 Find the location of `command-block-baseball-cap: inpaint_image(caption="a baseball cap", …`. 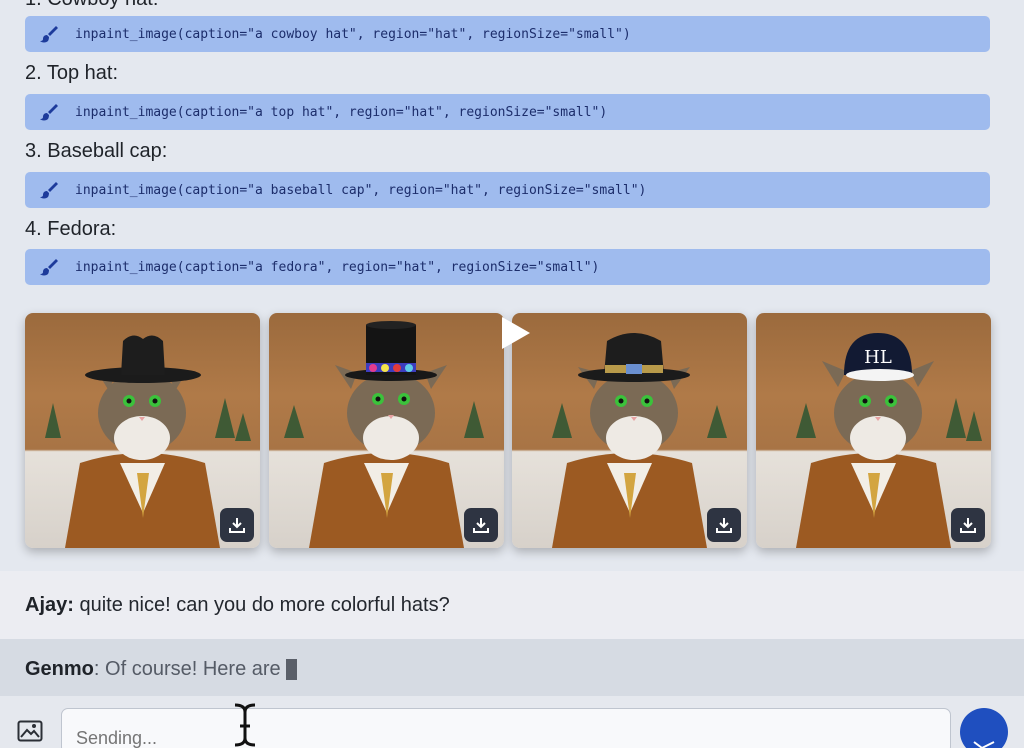

command-block-baseball-cap: inpaint_image(caption="a baseball cap", … is located at coordinates (507, 190).